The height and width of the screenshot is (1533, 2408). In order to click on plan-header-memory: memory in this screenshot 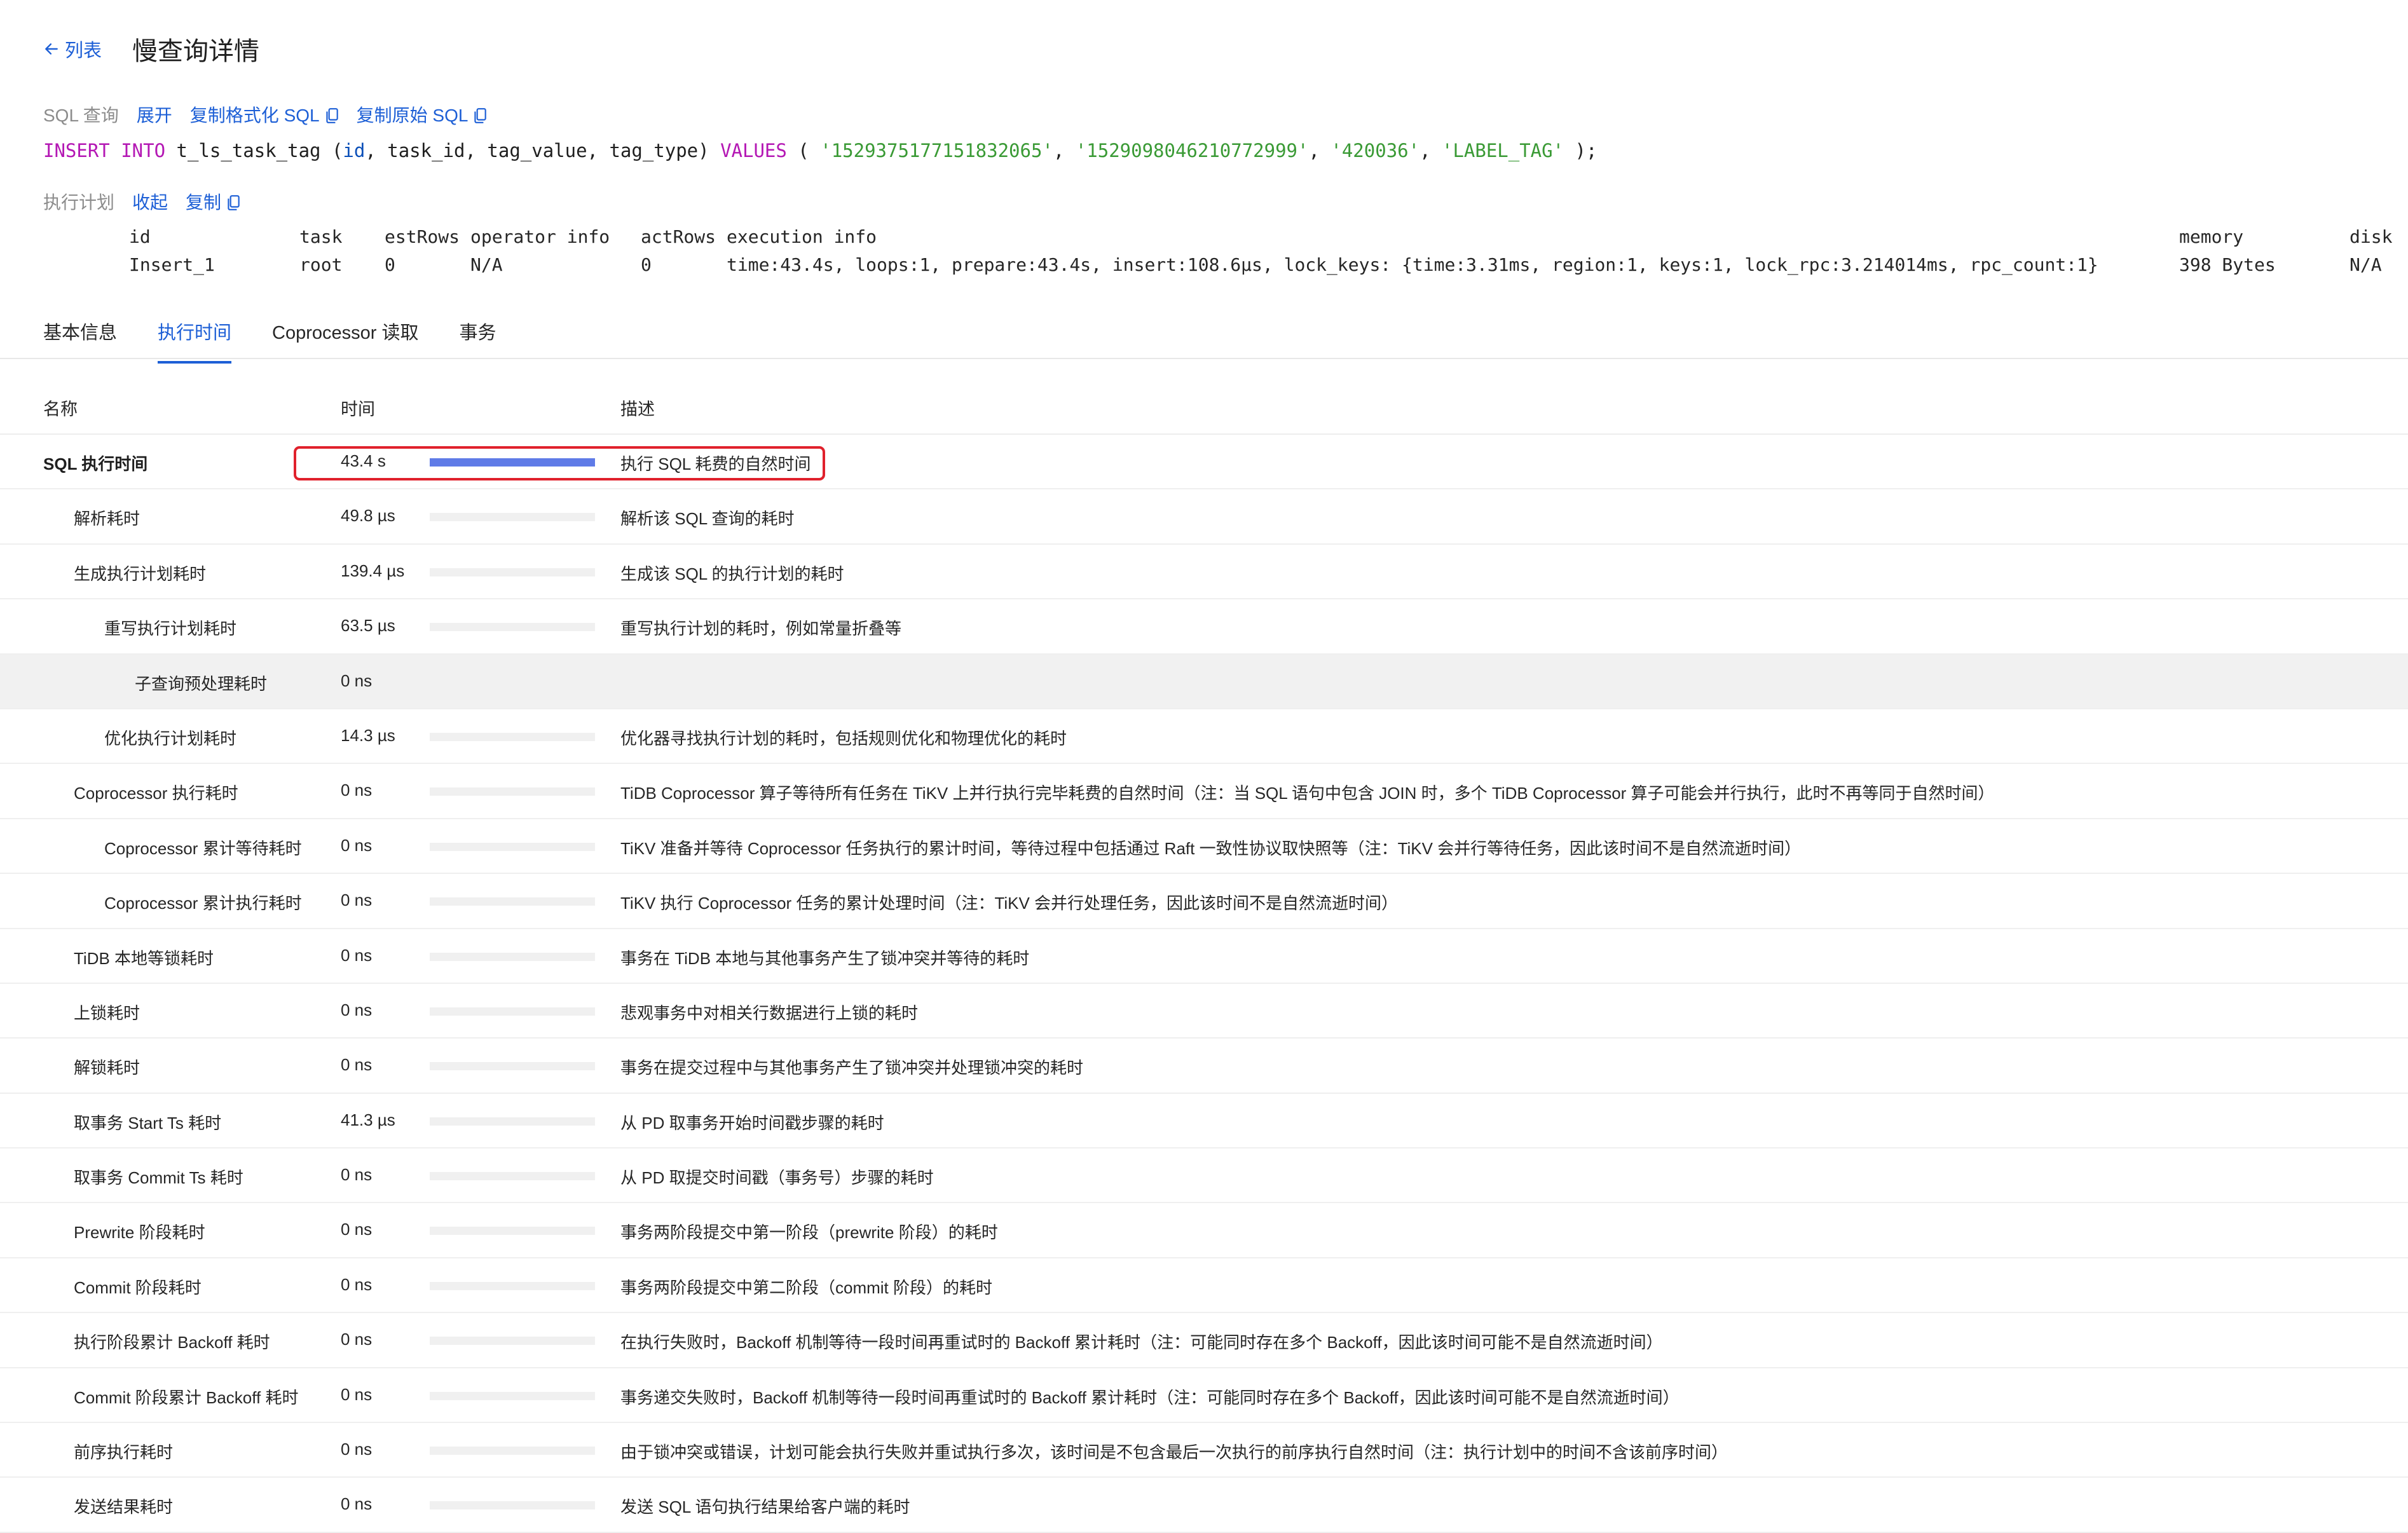, I will do `click(2211, 236)`.